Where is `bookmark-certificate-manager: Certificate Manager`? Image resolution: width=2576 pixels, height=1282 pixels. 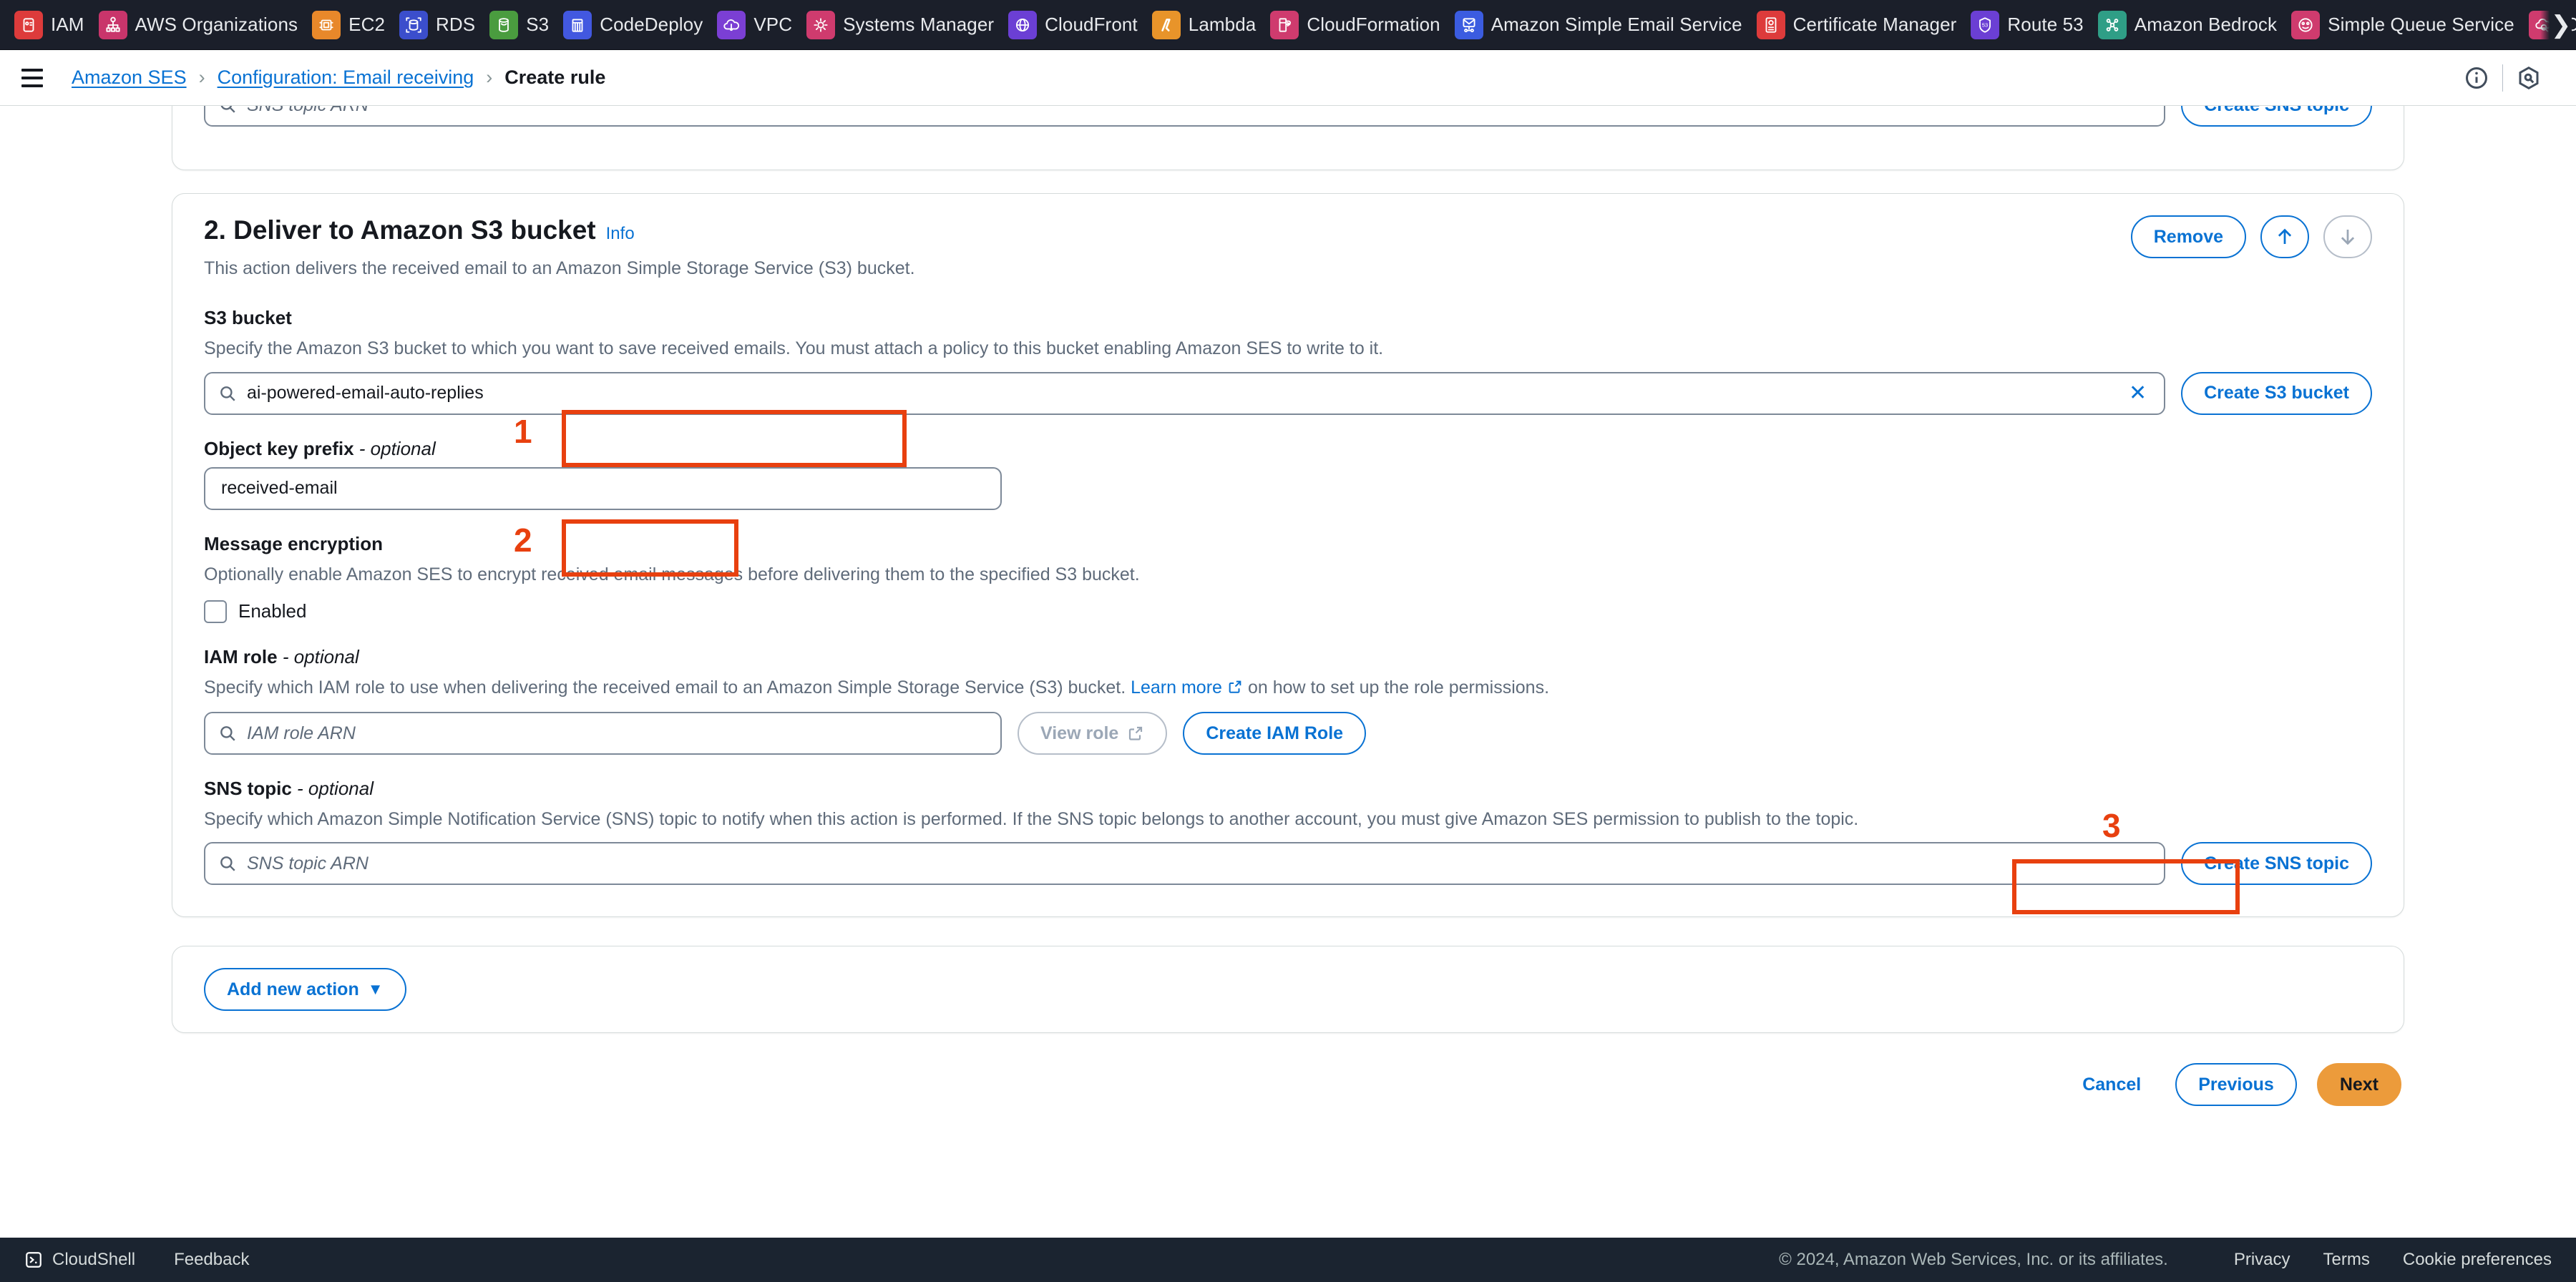 bookmark-certificate-manager: Certificate Manager is located at coordinates (1859, 25).